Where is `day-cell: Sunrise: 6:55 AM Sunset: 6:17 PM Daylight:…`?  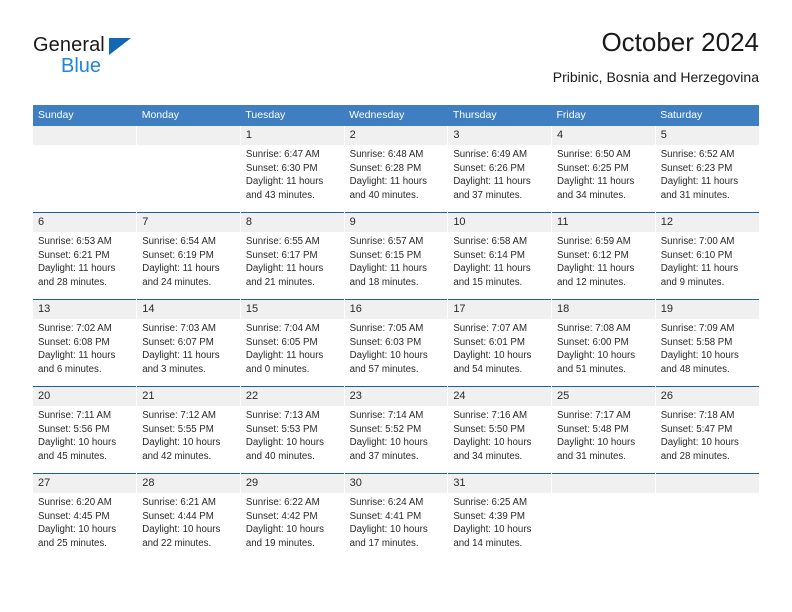
day-cell: Sunrise: 6:55 AM Sunset: 6:17 PM Daylight:… is located at coordinates (292, 266).